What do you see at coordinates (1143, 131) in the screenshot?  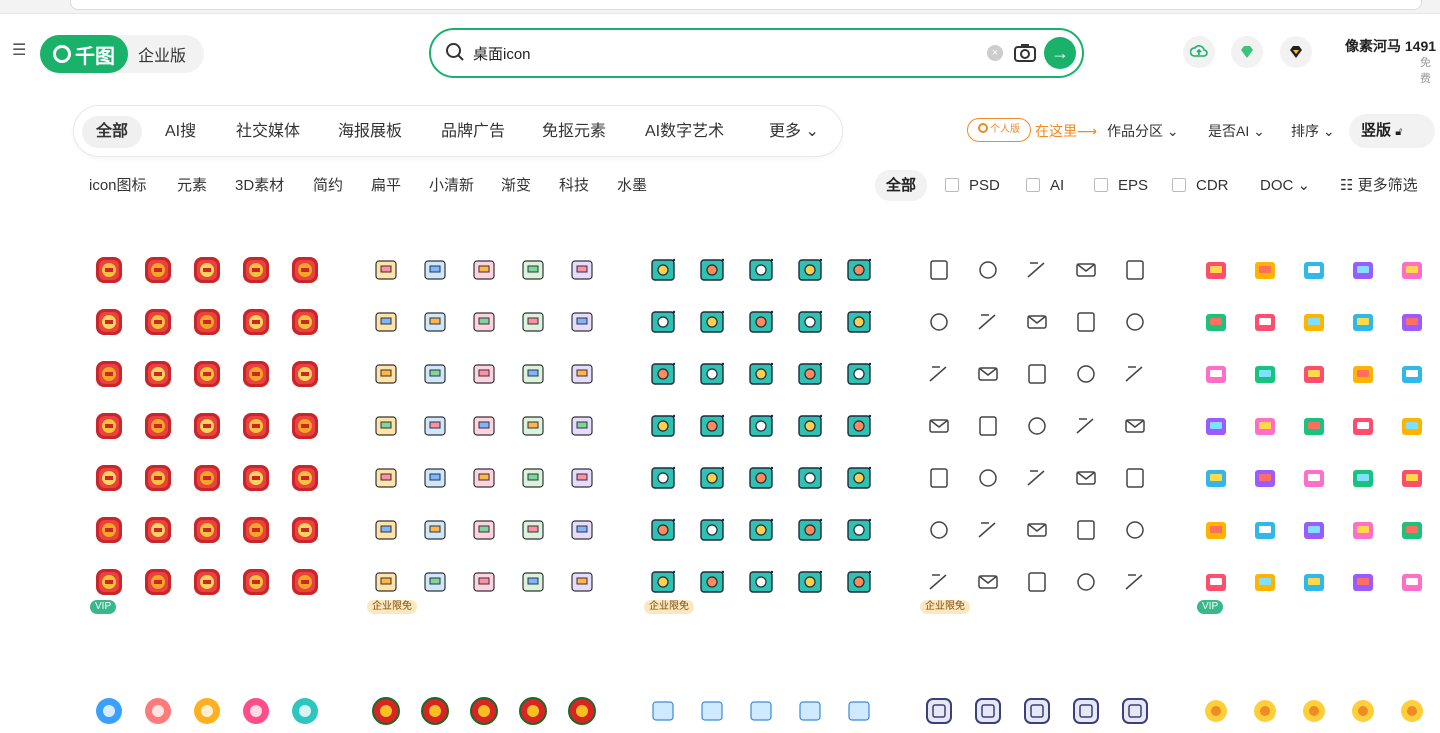 I see `zone-filter: 作品分区 ⌄` at bounding box center [1143, 131].